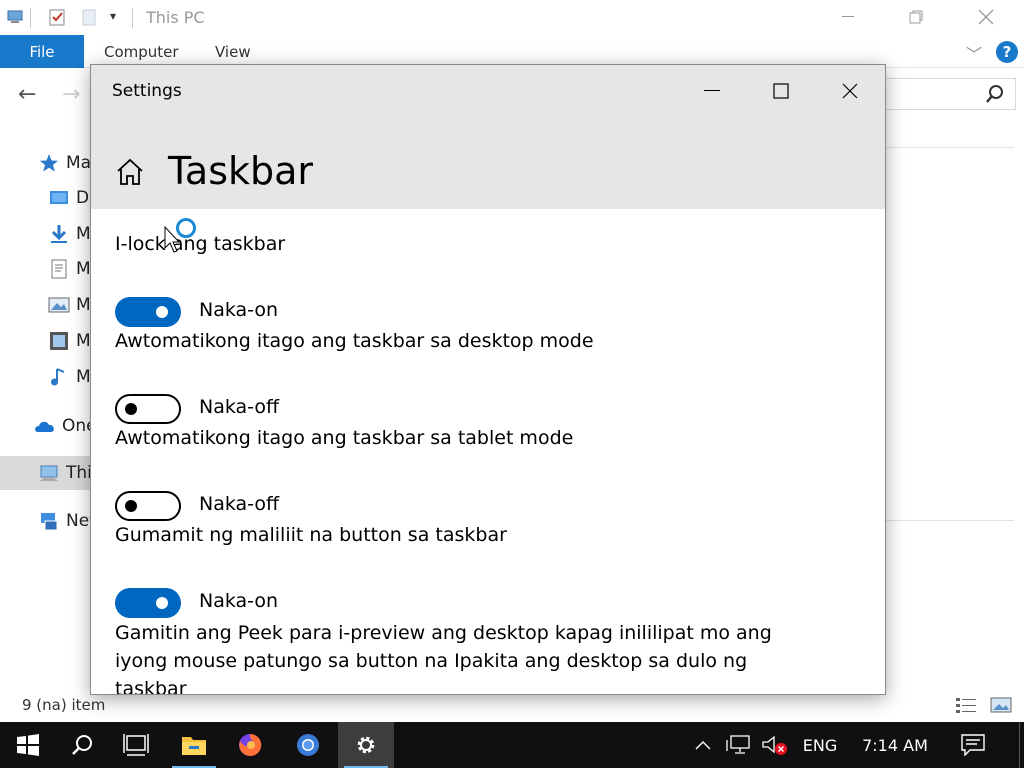 The width and height of the screenshot is (1024, 768). I want to click on properties-icon, so click(57, 17).